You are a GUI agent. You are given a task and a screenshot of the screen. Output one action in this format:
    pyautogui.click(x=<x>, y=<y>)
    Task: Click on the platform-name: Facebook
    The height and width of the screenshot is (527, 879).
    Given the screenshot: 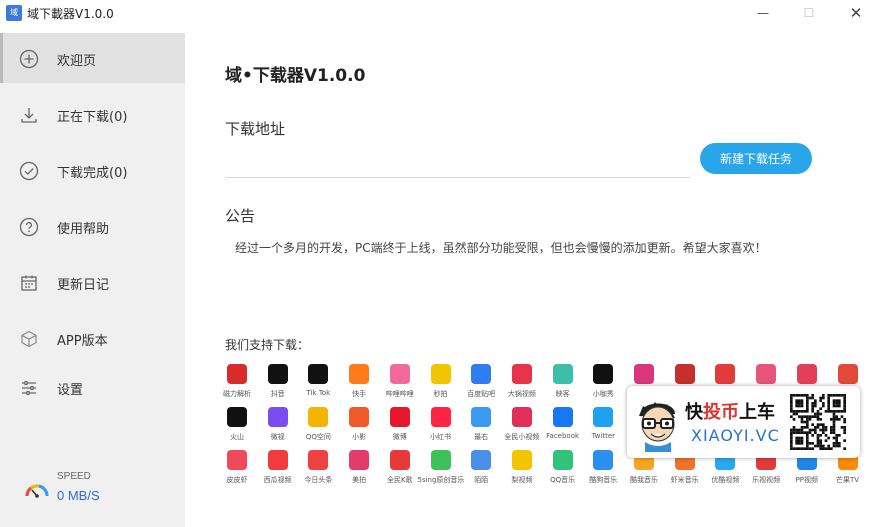 What is the action you would take?
    pyautogui.click(x=563, y=436)
    